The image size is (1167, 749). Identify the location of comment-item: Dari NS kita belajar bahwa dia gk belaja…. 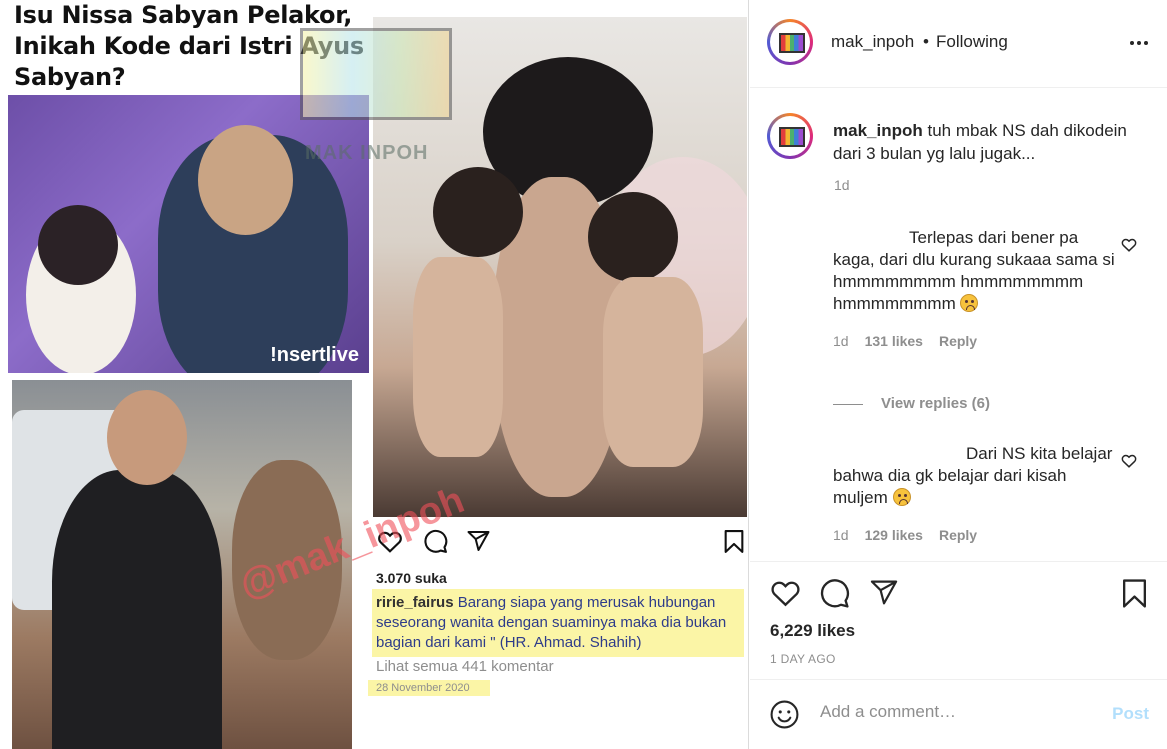
(978, 494).